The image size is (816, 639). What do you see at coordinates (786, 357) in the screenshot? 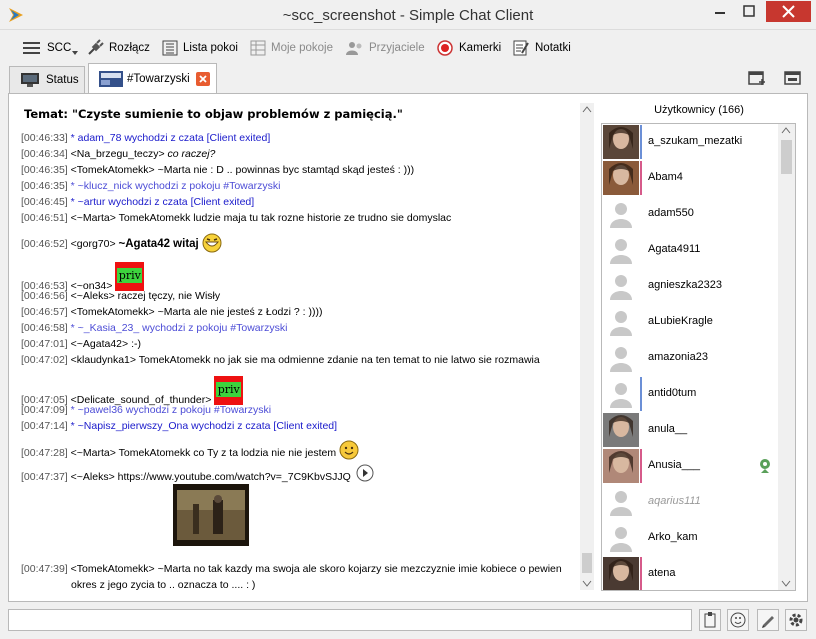
I see `user-list-scrollbar` at bounding box center [786, 357].